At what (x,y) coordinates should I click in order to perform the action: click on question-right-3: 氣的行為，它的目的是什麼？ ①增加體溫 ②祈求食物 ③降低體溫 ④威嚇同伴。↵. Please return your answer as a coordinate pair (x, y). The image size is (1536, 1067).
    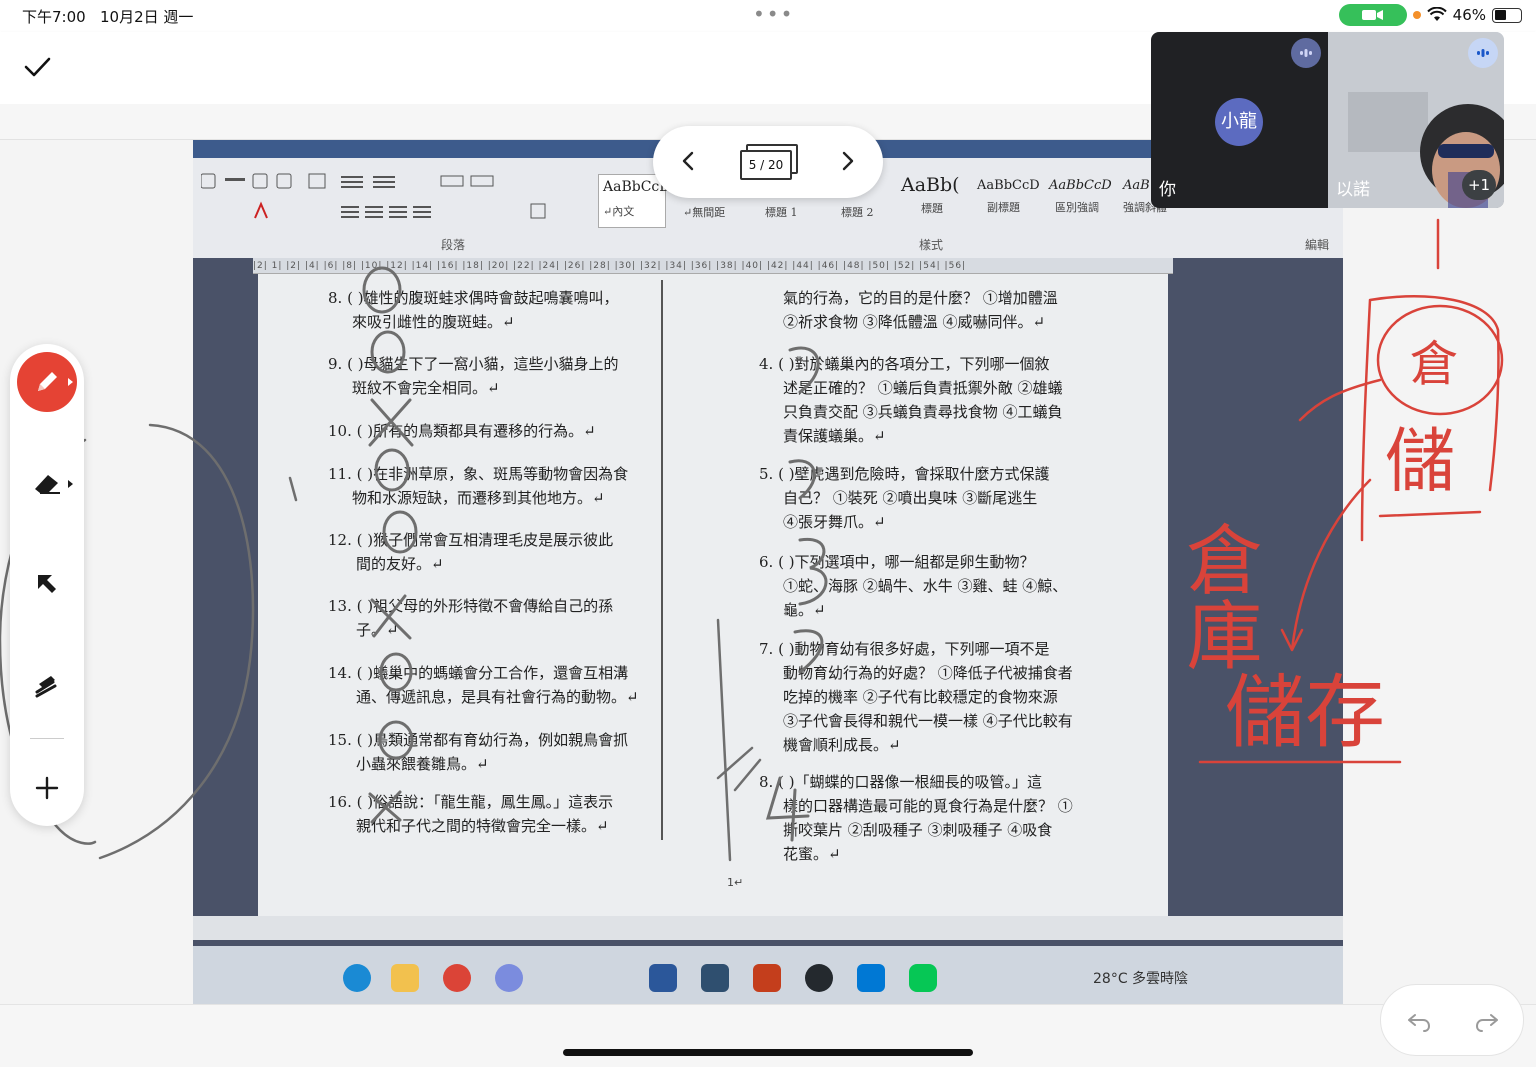
    Looking at the image, I should click on (920, 310).